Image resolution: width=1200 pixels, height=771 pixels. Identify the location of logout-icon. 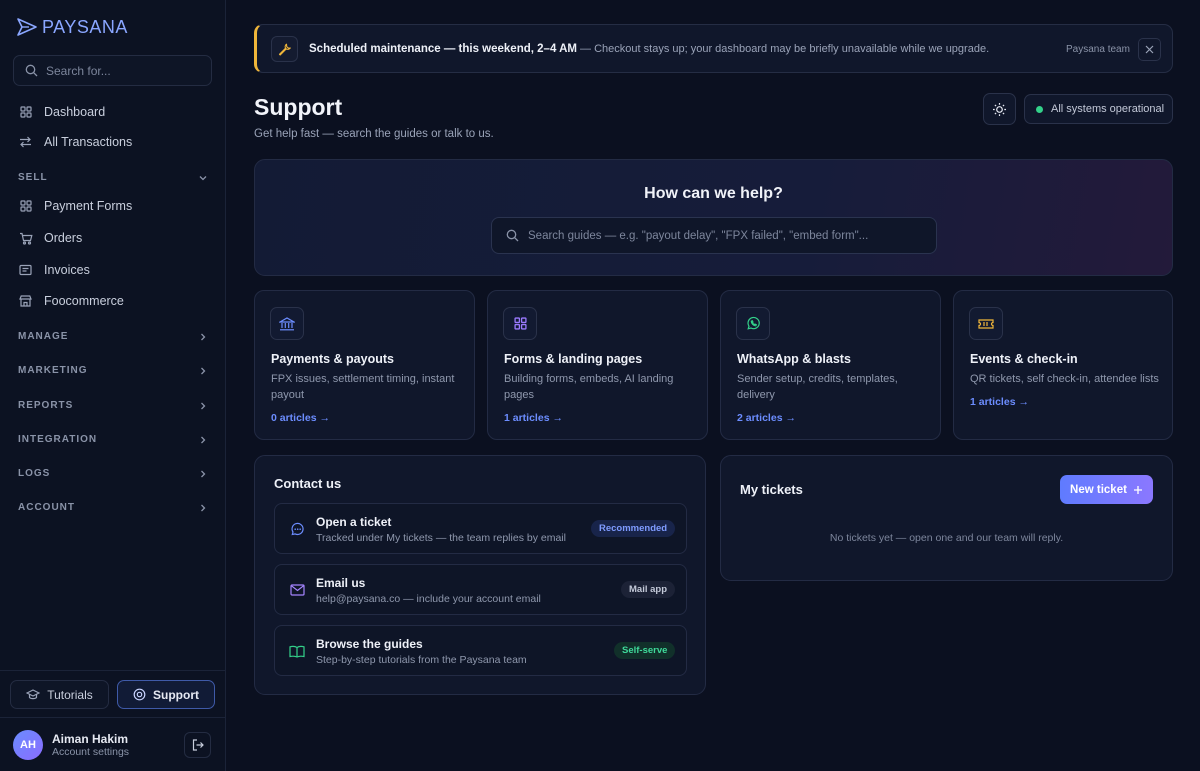
(198, 745).